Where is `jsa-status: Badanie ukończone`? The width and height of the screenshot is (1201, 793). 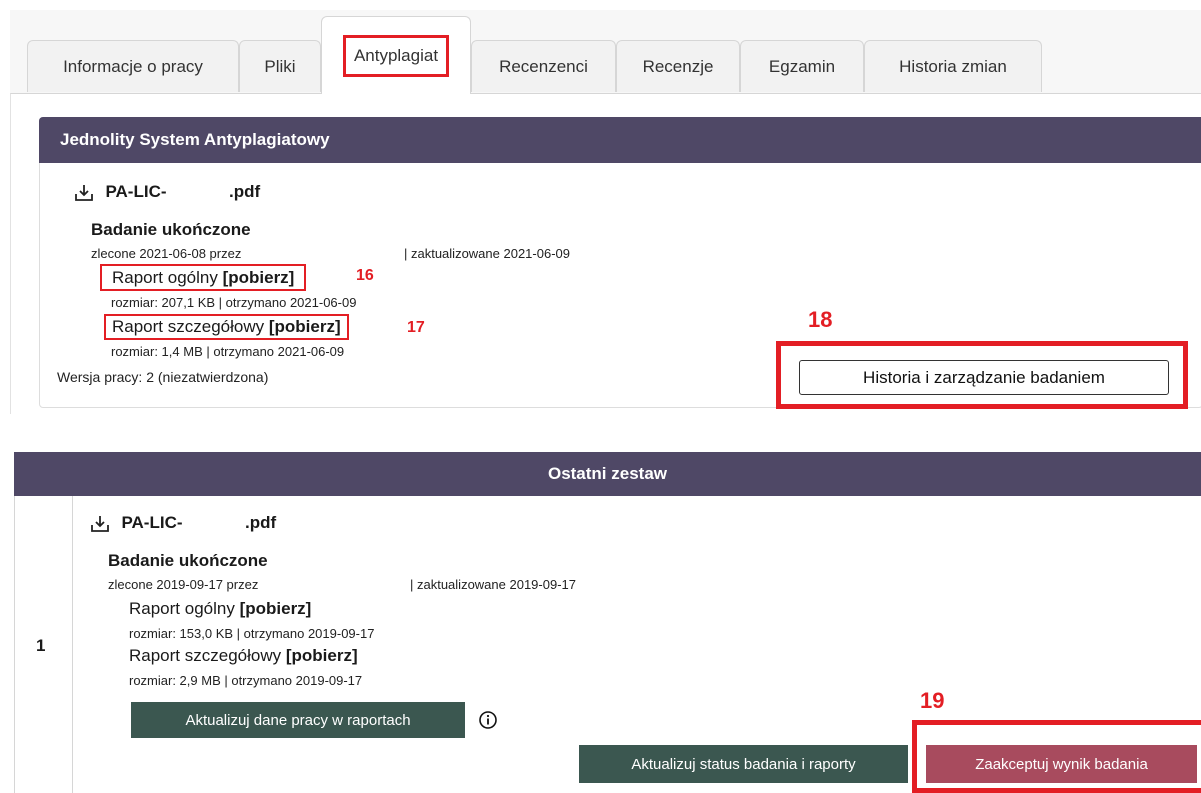 jsa-status: Badanie ukończone is located at coordinates (171, 229).